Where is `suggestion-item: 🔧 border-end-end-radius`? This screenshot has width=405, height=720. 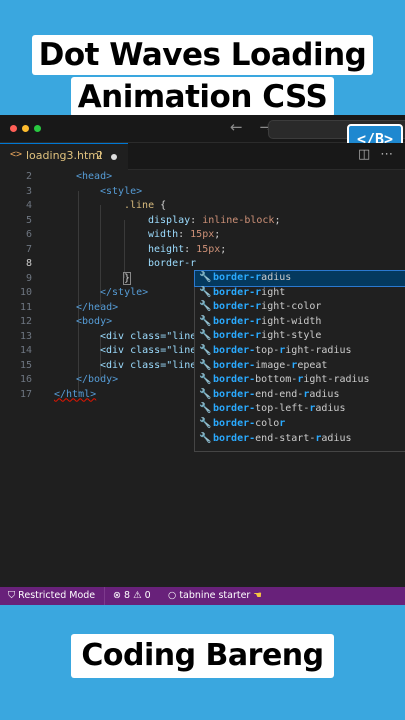
suggestion-item: 🔧 border-end-end-radius is located at coordinates (300, 395).